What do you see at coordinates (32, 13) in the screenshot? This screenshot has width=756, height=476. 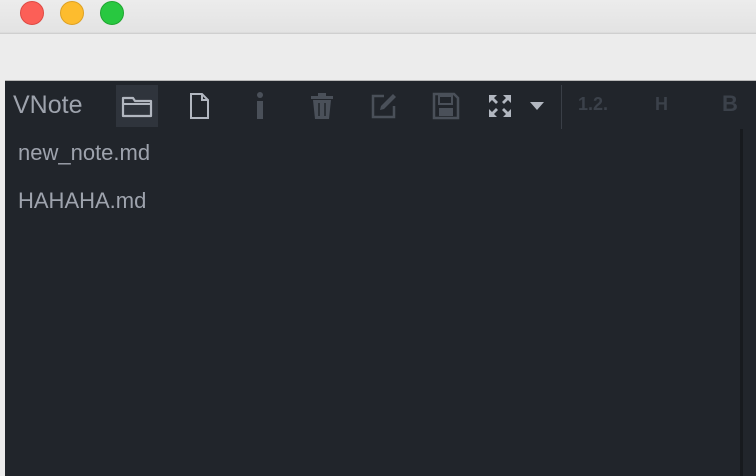 I see `close-window-button` at bounding box center [32, 13].